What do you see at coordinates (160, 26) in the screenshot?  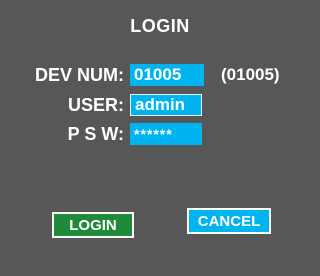 I see `dialog-title: LOGIN` at bounding box center [160, 26].